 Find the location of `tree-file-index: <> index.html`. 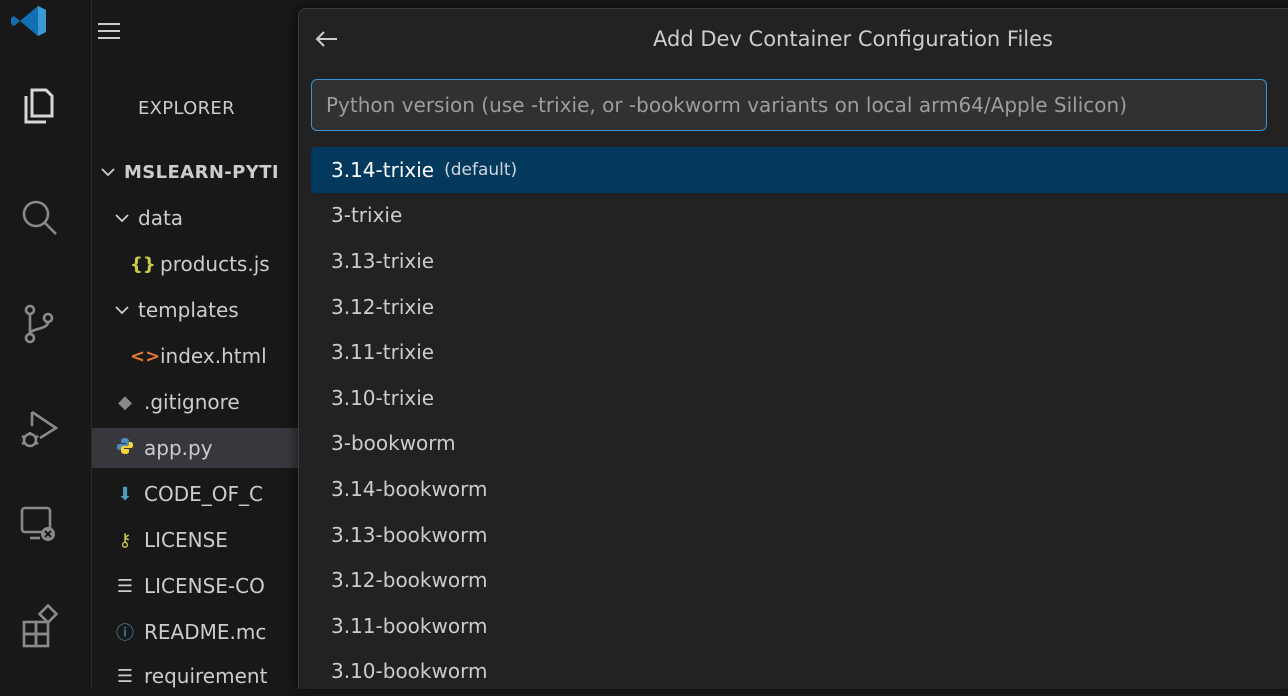

tree-file-index: <> index.html is located at coordinates (197, 356).